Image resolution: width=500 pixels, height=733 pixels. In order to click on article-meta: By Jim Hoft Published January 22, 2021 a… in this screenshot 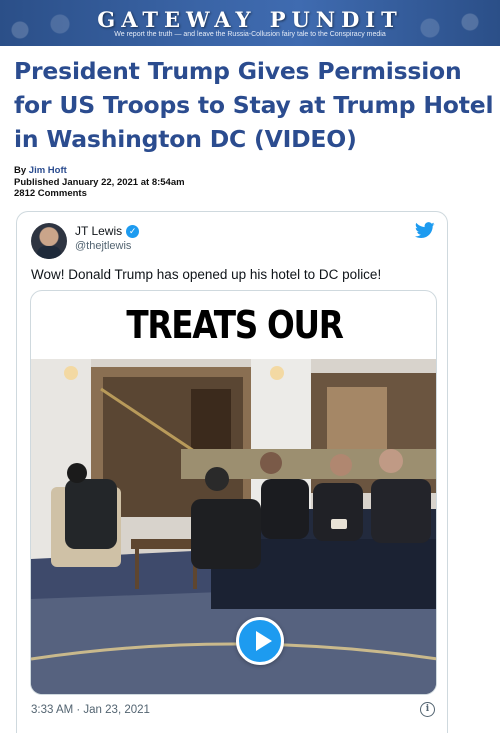, I will do `click(99, 182)`.